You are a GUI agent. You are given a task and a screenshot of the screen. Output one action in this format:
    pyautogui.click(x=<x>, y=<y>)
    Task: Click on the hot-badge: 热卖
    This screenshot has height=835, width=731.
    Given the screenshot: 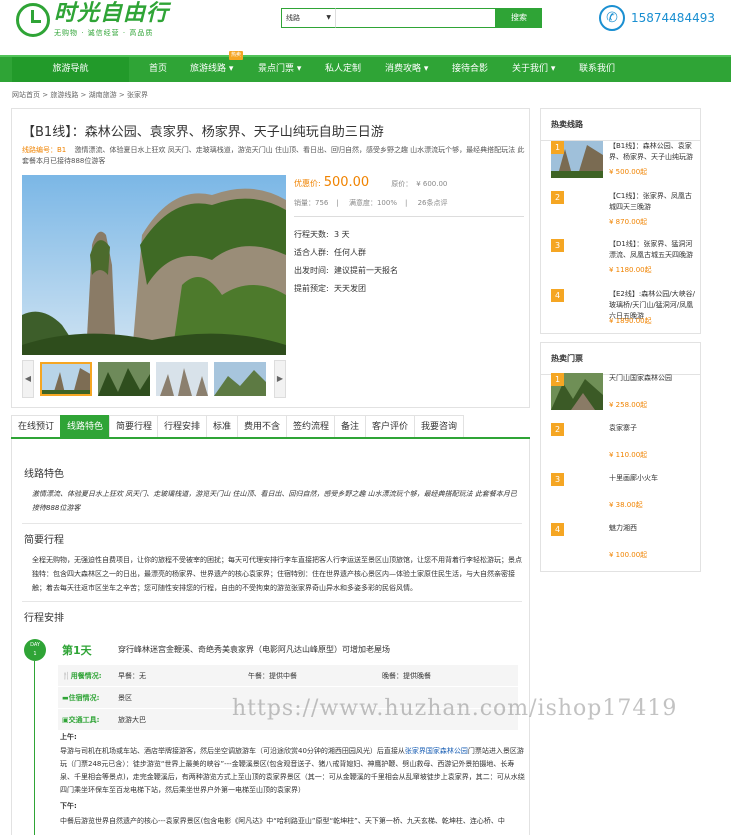 What is the action you would take?
    pyautogui.click(x=236, y=55)
    